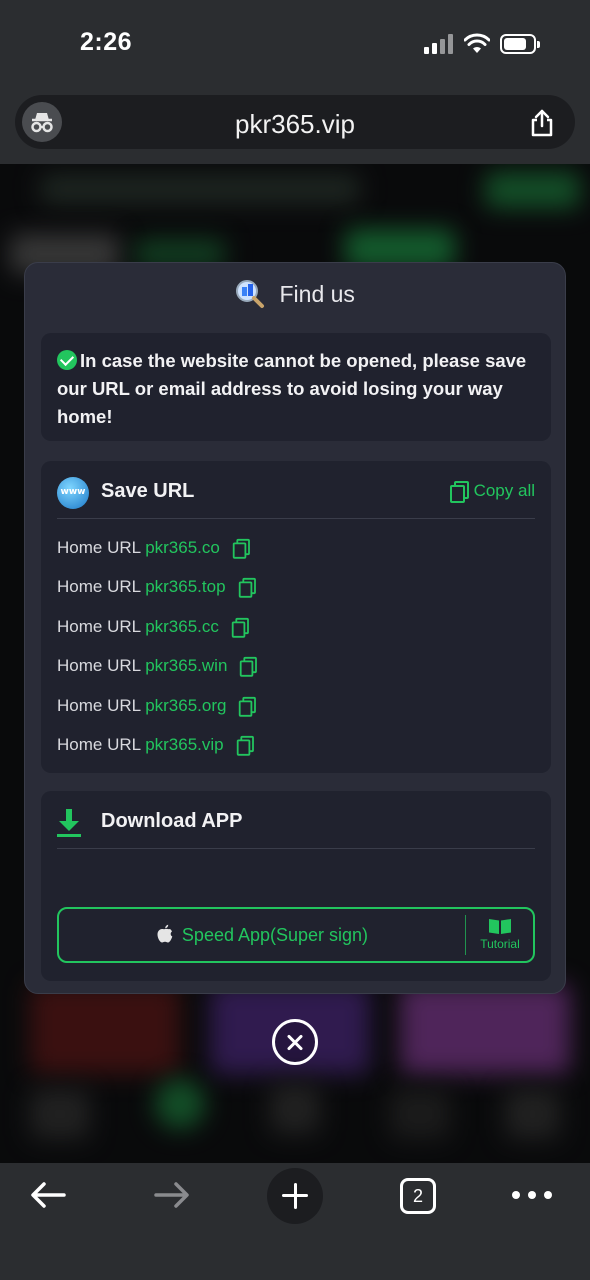 The image size is (590, 1280). What do you see at coordinates (439, 44) in the screenshot?
I see `cellular-signal-icon` at bounding box center [439, 44].